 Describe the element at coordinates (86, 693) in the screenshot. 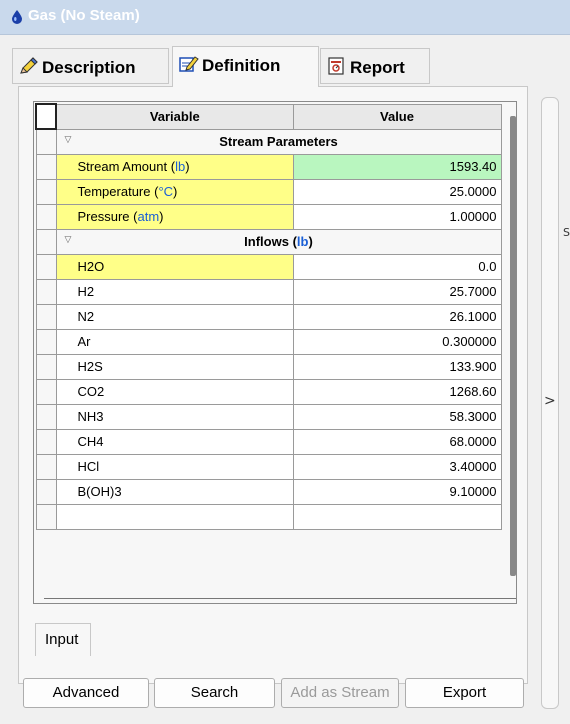

I see `advanced-button: Advanced` at that location.